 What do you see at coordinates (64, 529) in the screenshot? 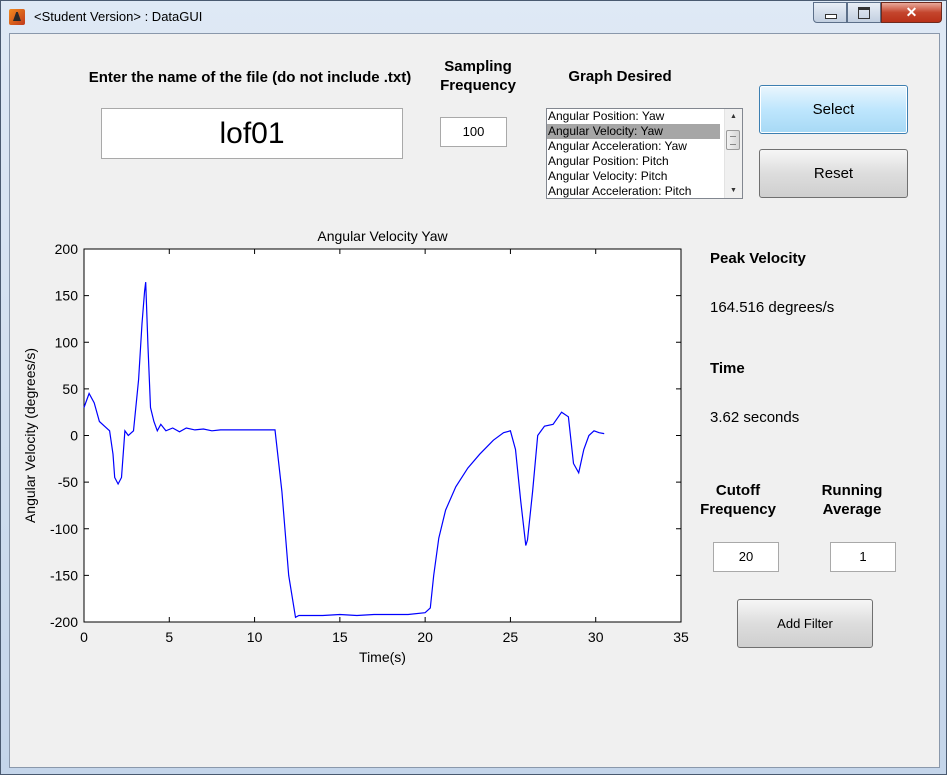
I see `y-tick-label: -100` at bounding box center [64, 529].